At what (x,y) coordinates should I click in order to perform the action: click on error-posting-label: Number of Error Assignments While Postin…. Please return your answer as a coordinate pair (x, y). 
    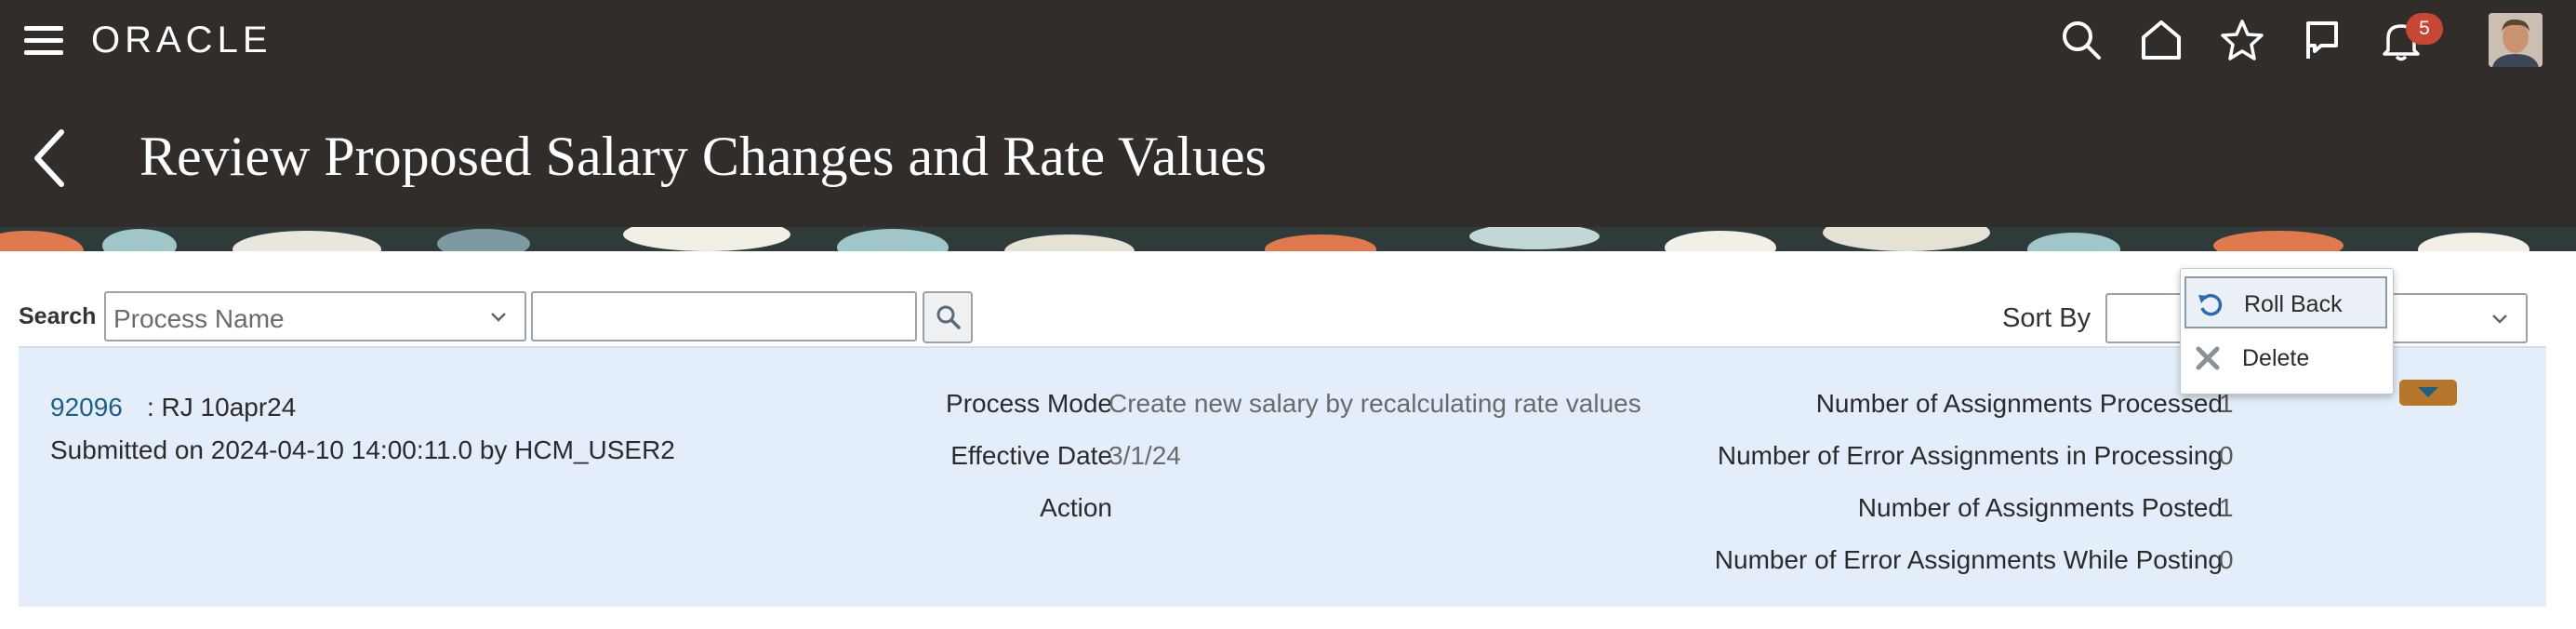
    Looking at the image, I should click on (1968, 559).